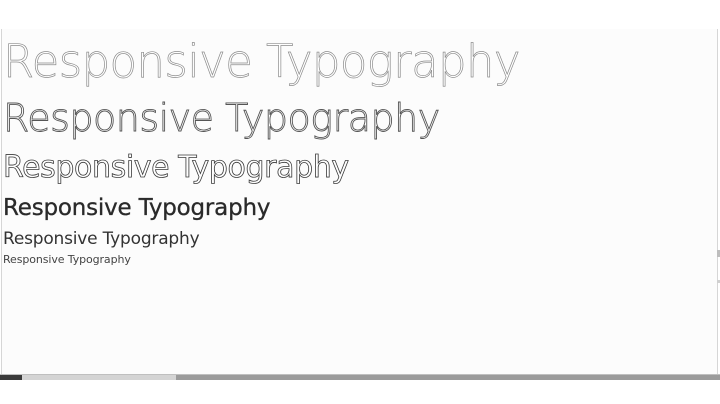 This screenshot has width=720, height=404. Describe the element at coordinates (222, 118) in the screenshot. I see `heading-level-2: Responsive Typography` at that location.